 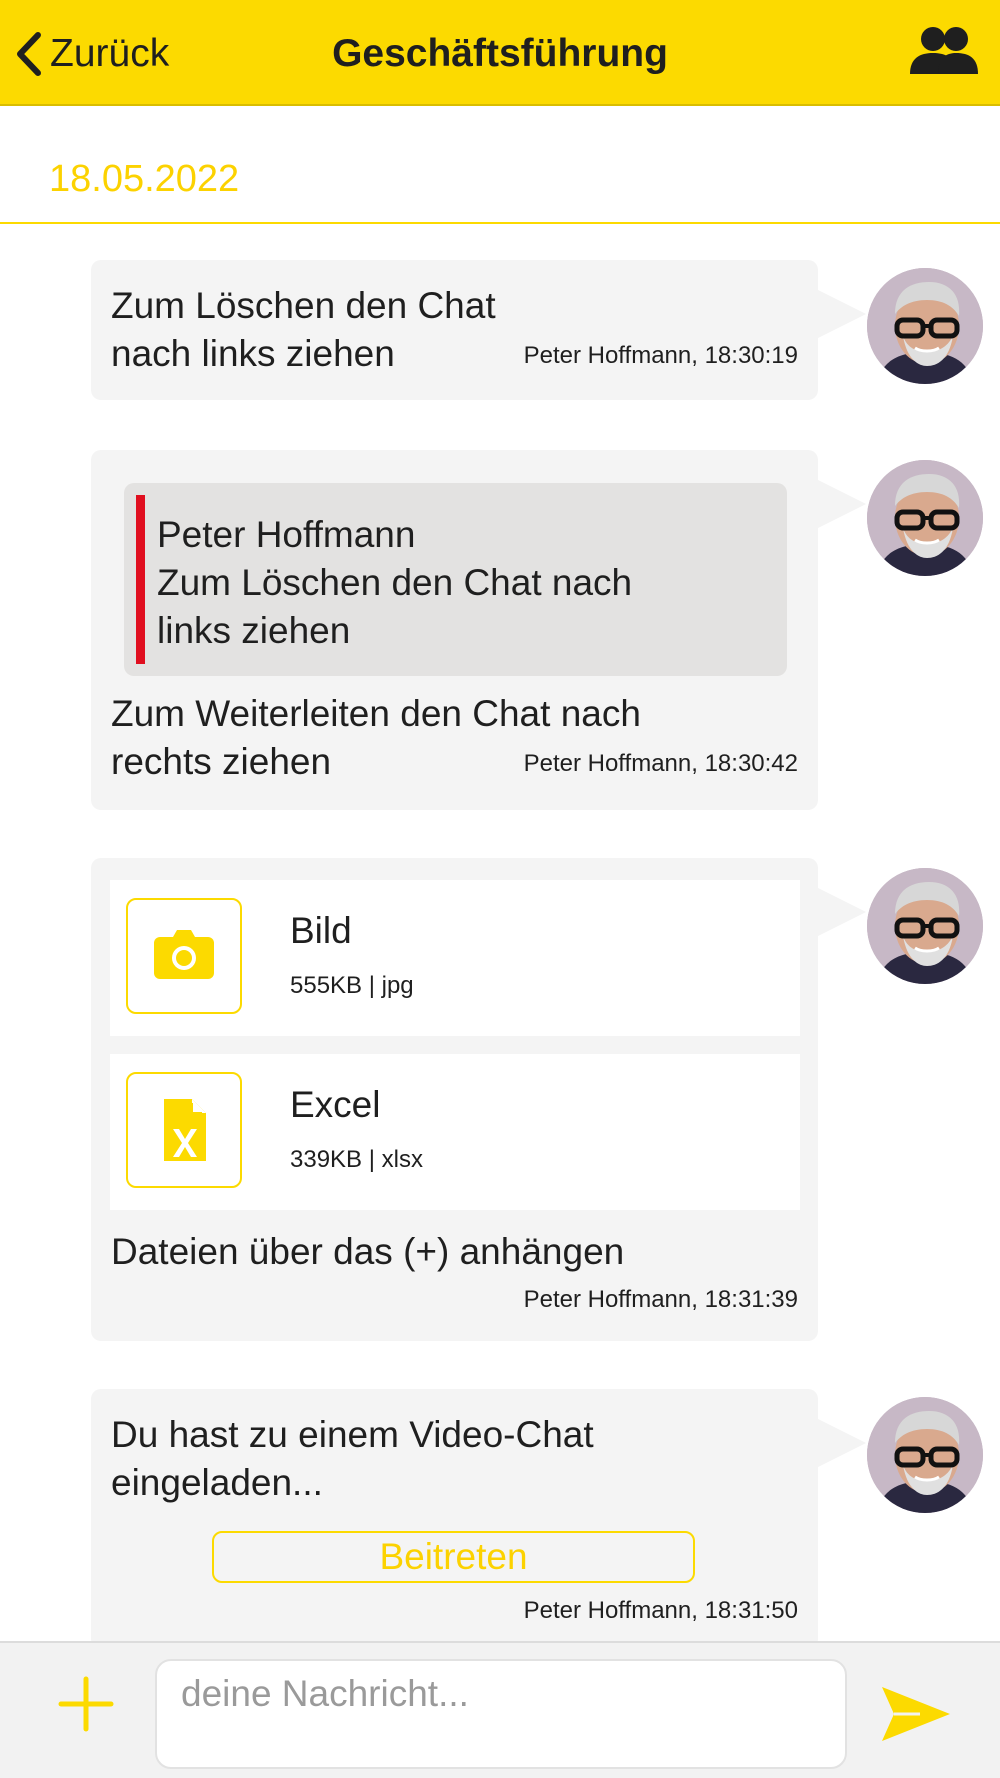 What do you see at coordinates (356, 1159) in the screenshot?
I see `file-info: 339KB | xlsx` at bounding box center [356, 1159].